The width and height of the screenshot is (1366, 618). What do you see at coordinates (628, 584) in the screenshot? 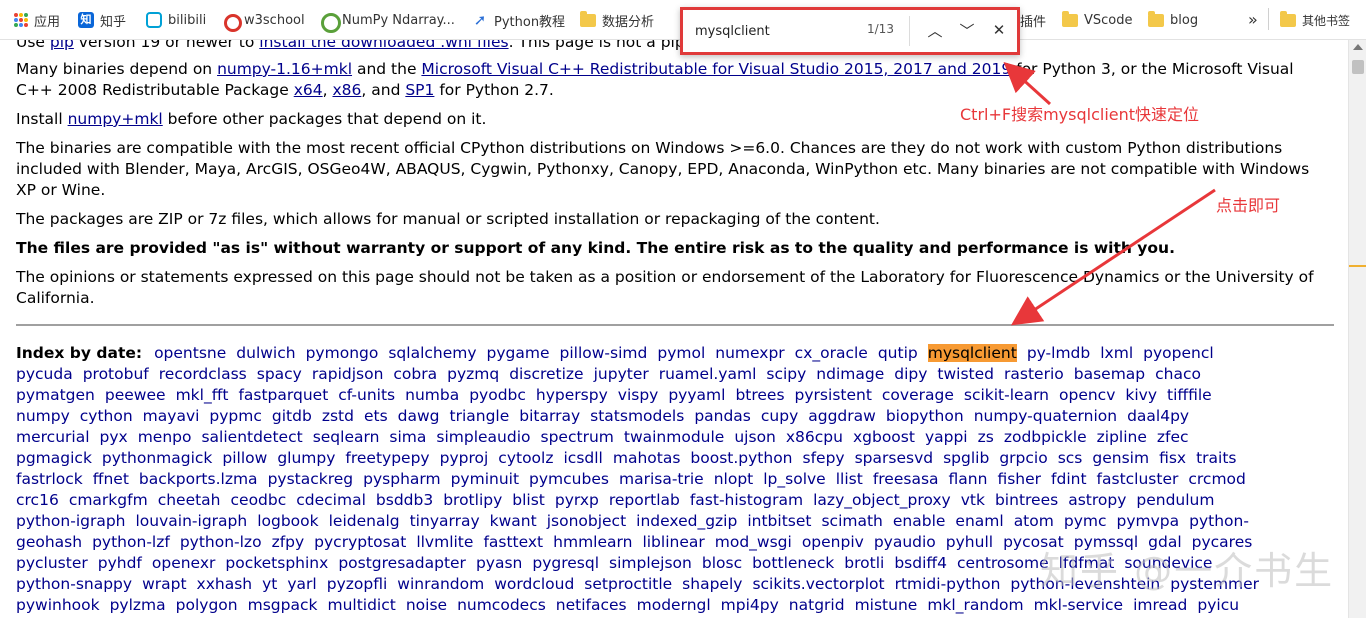
I see `package-link: setproctitle` at bounding box center [628, 584].